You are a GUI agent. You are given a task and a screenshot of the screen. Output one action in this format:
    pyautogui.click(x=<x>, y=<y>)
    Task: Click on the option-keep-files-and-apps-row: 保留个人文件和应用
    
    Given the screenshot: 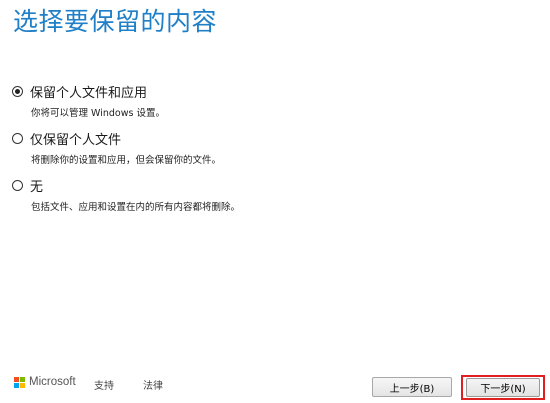 What is the action you would take?
    pyautogui.click(x=88, y=91)
    